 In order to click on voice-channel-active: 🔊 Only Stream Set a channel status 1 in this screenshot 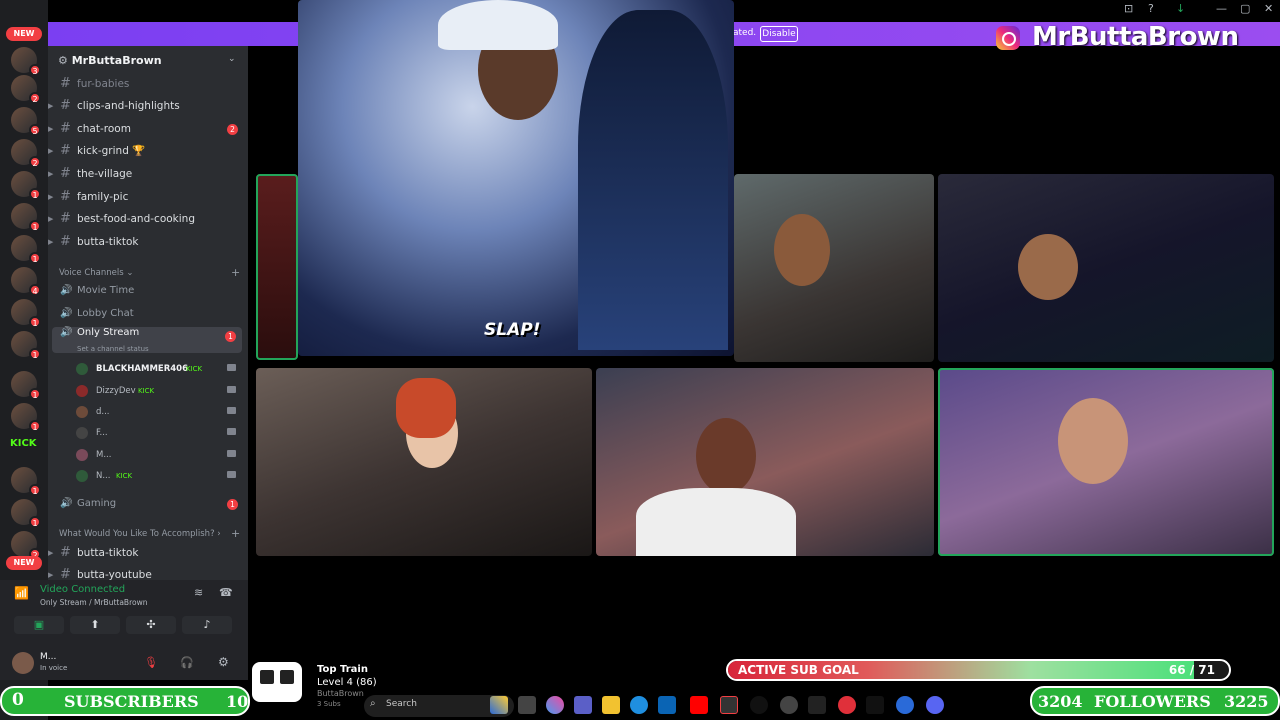, I will do `click(147, 340)`.